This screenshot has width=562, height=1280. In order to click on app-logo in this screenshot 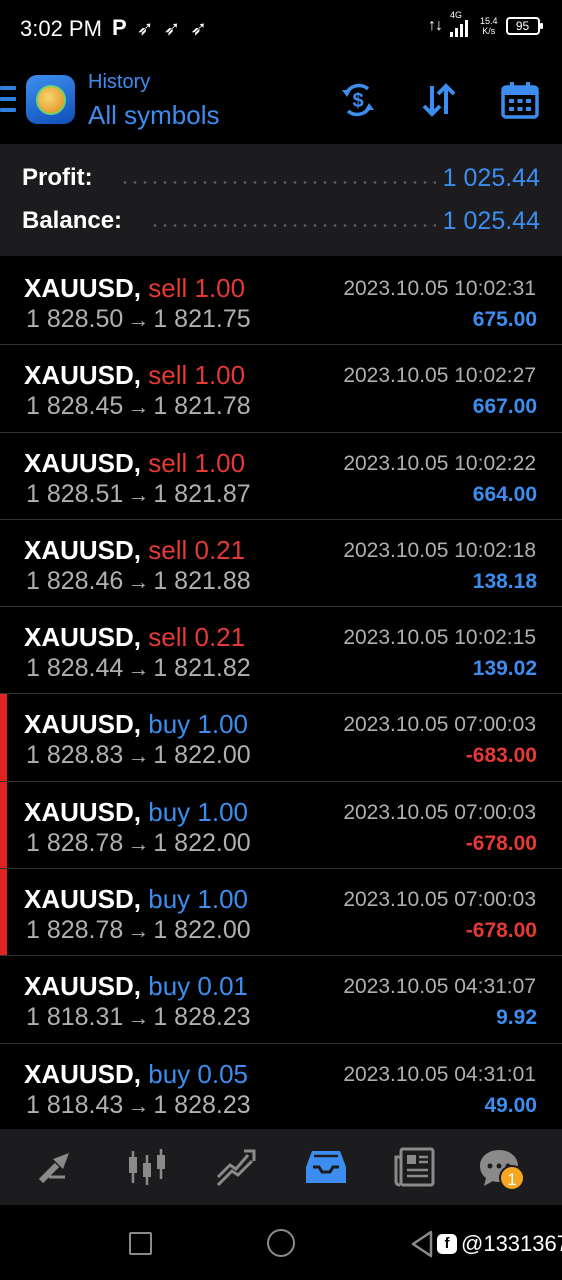, I will do `click(50, 99)`.